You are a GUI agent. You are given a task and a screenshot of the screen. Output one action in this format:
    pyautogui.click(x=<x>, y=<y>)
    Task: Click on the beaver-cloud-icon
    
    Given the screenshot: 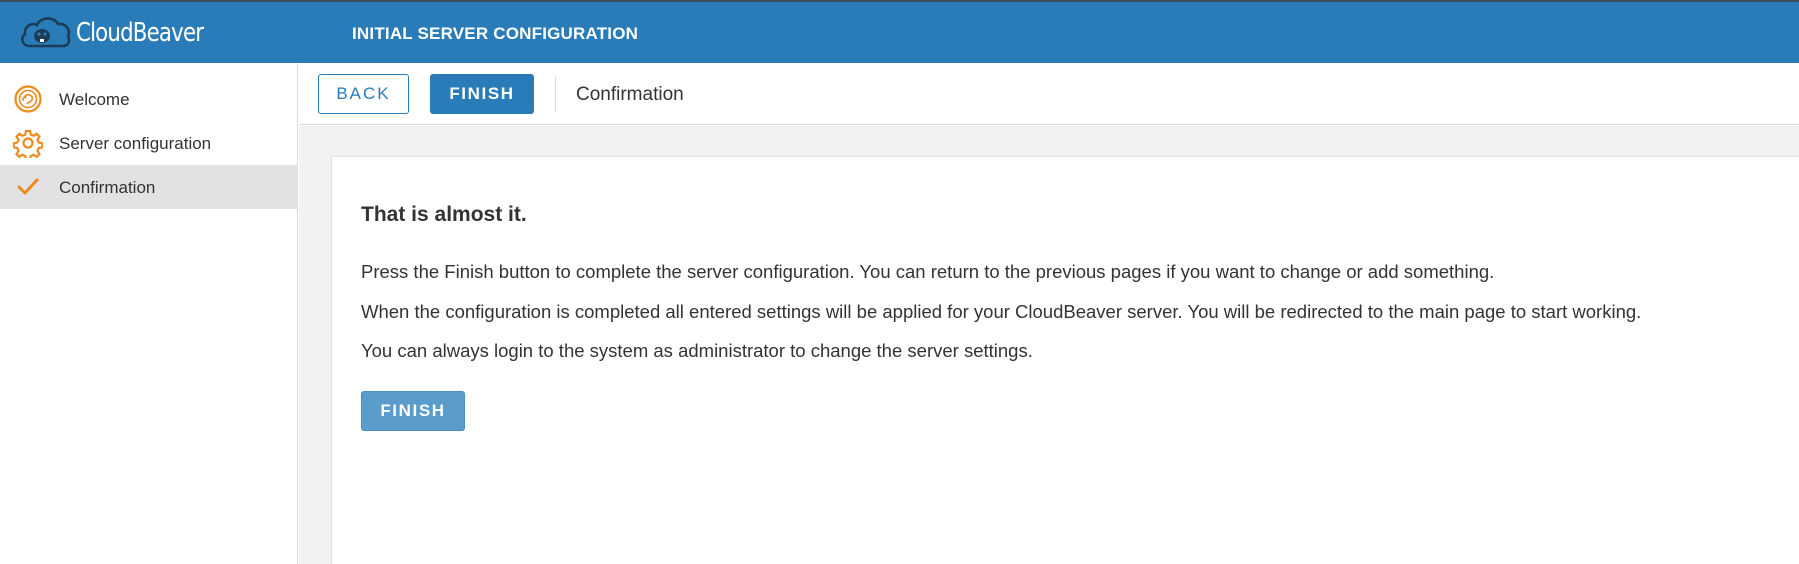 What is the action you would take?
    pyautogui.click(x=45, y=33)
    